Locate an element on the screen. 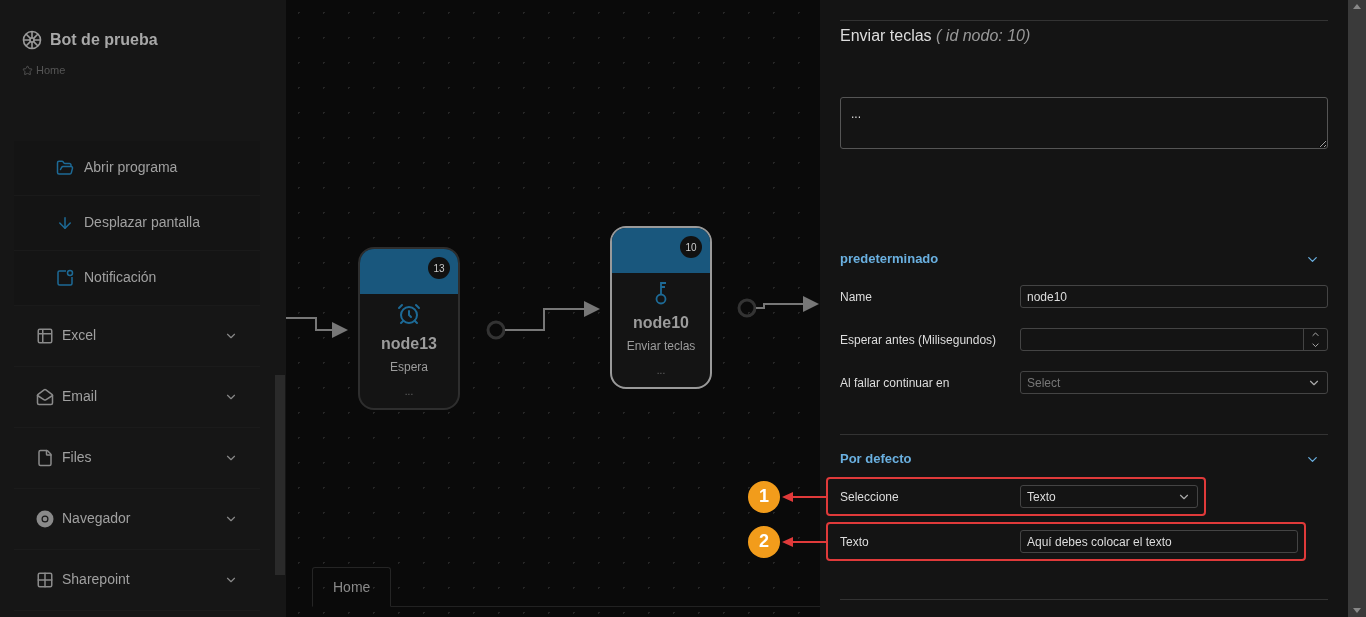  field-label: Seleccione is located at coordinates (870, 497).